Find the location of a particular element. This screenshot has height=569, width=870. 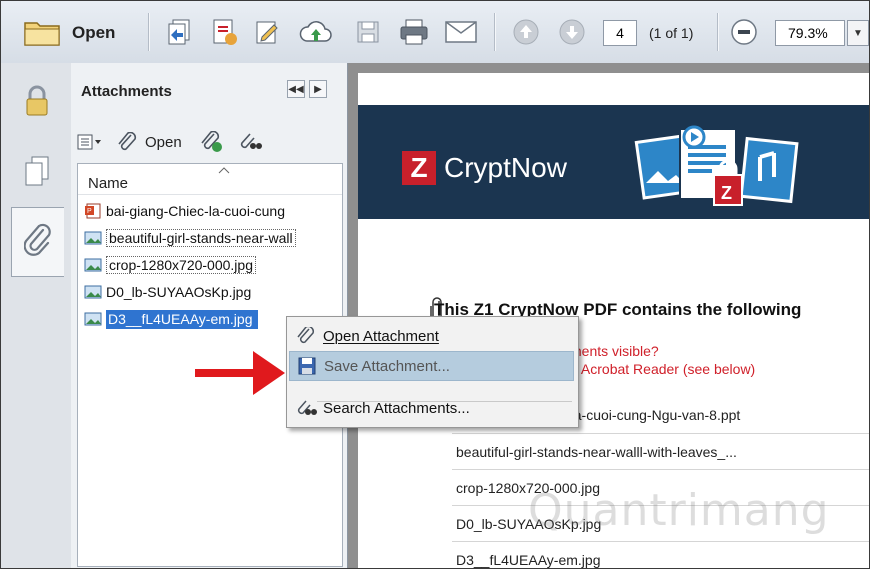

combine-files-icon is located at coordinates (180, 32).